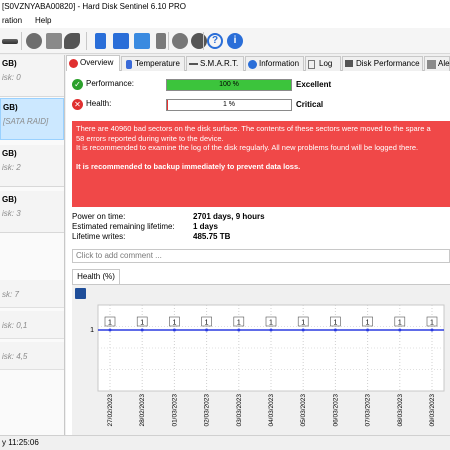  Describe the element at coordinates (11, 77) in the screenshot. I see `disk-desc: isk: 0` at that location.